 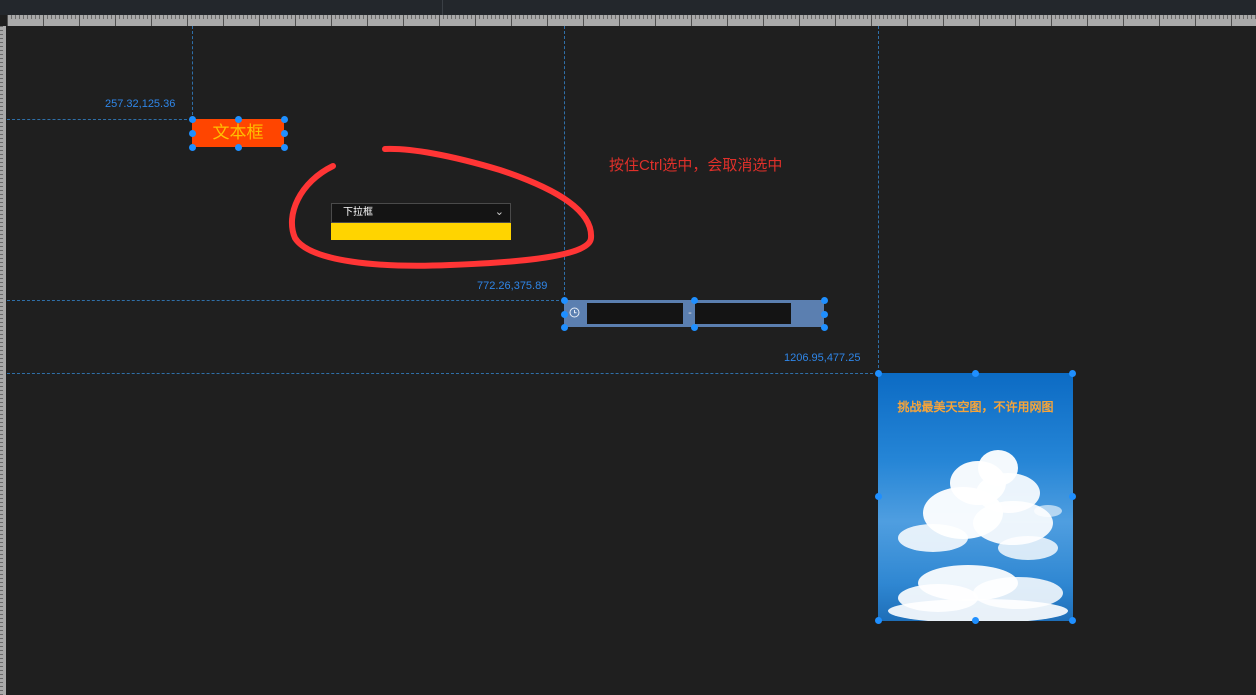 I want to click on date-range-picker: -, so click(x=694, y=313).